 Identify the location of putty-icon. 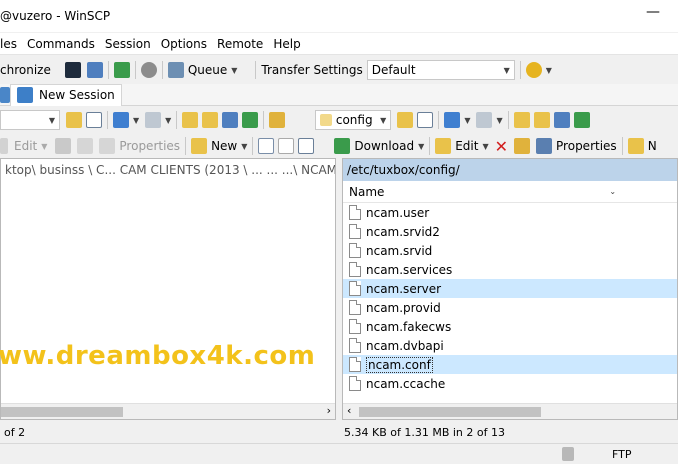
(94, 70).